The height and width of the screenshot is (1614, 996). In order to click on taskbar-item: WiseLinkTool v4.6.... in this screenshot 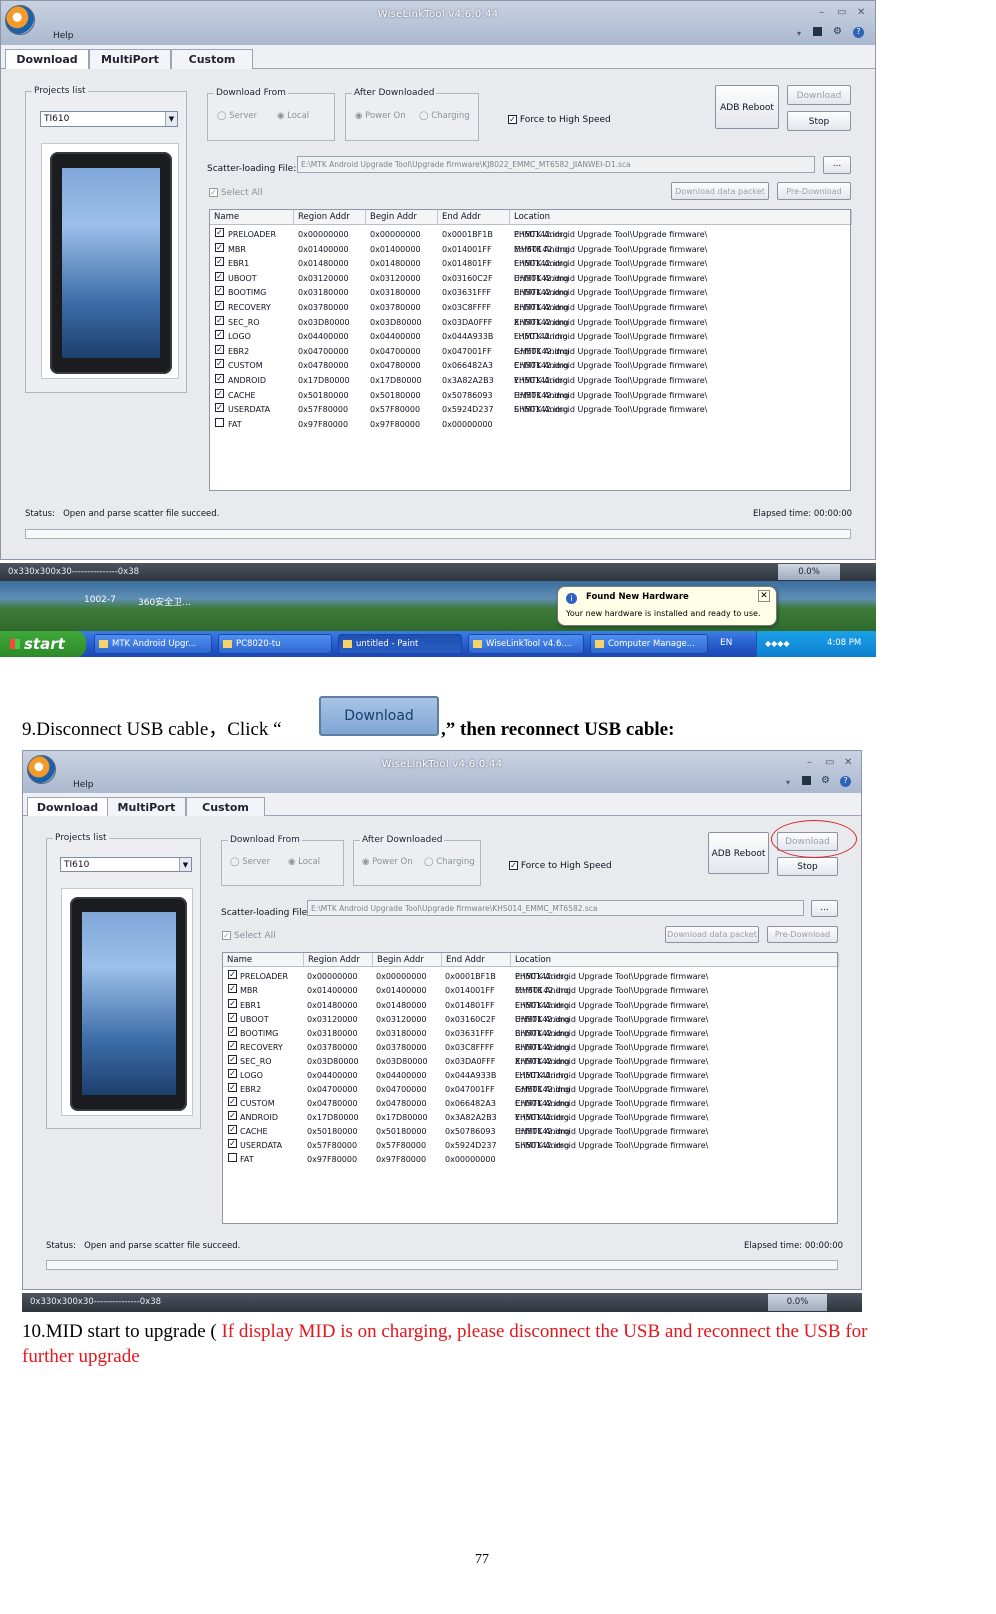, I will do `click(526, 644)`.